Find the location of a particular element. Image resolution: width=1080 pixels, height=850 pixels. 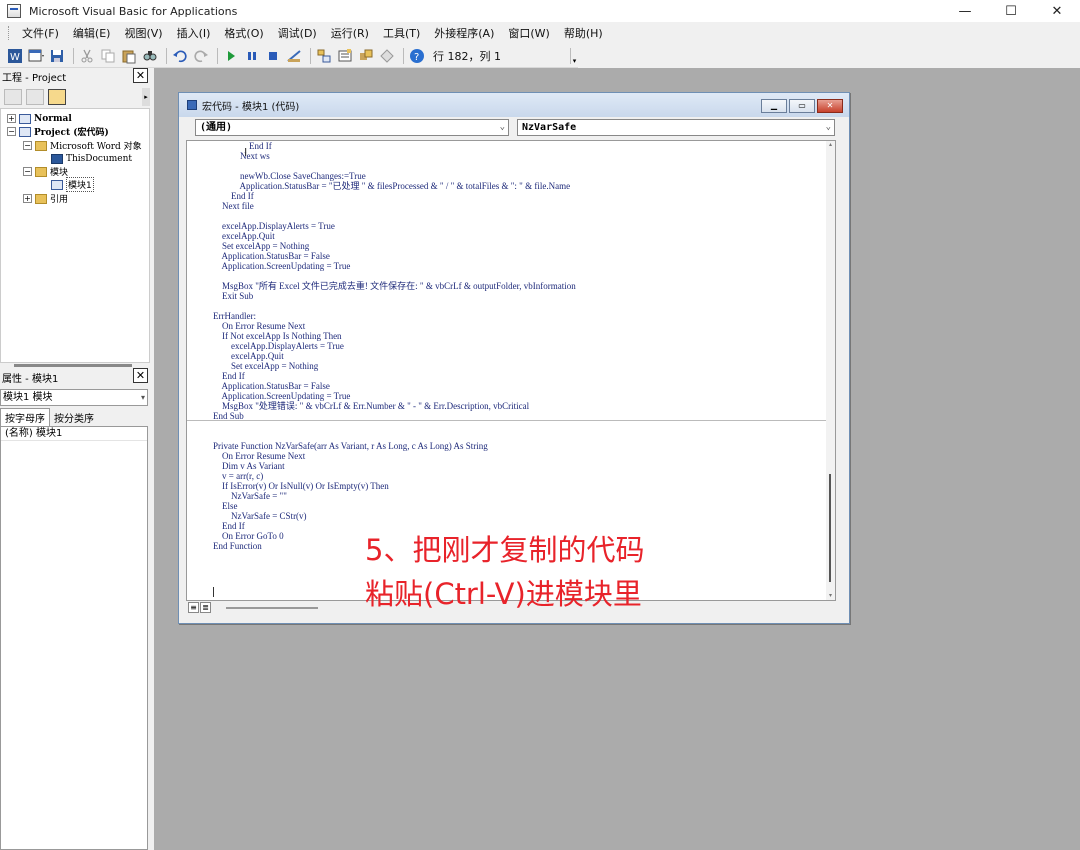

project-explorer-icon is located at coordinates (324, 56).